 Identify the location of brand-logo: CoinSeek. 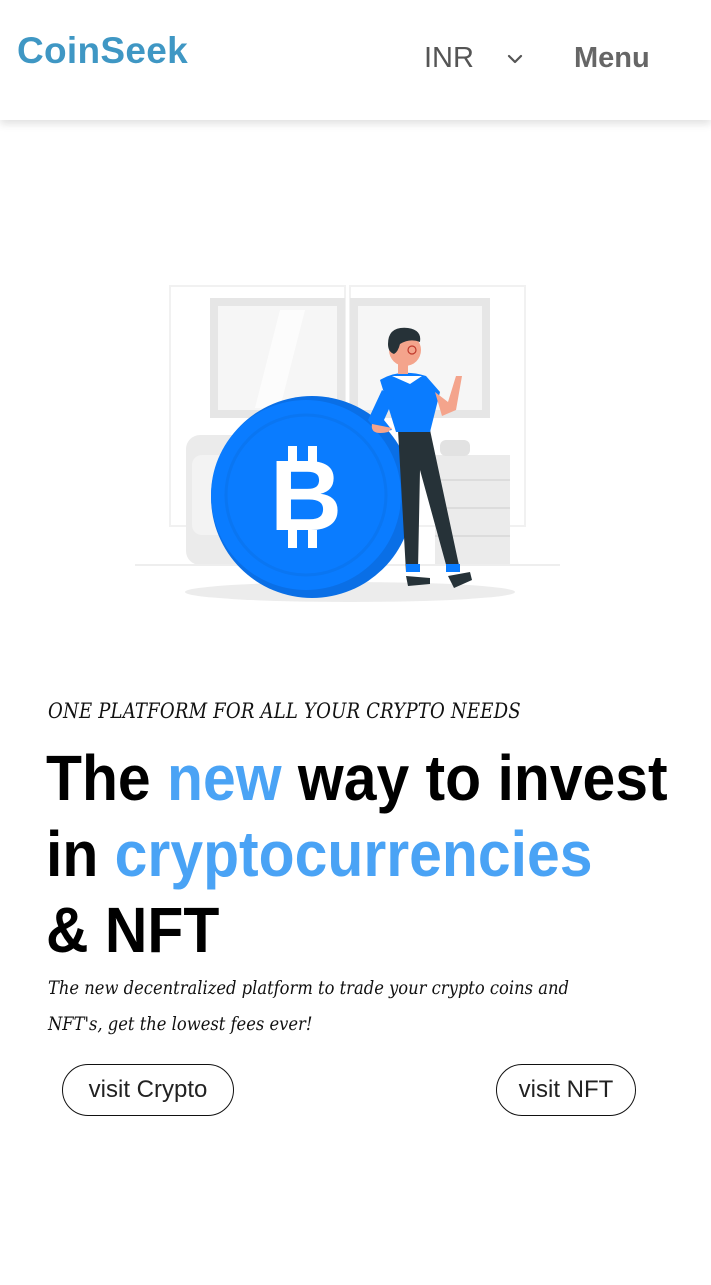
(102, 51).